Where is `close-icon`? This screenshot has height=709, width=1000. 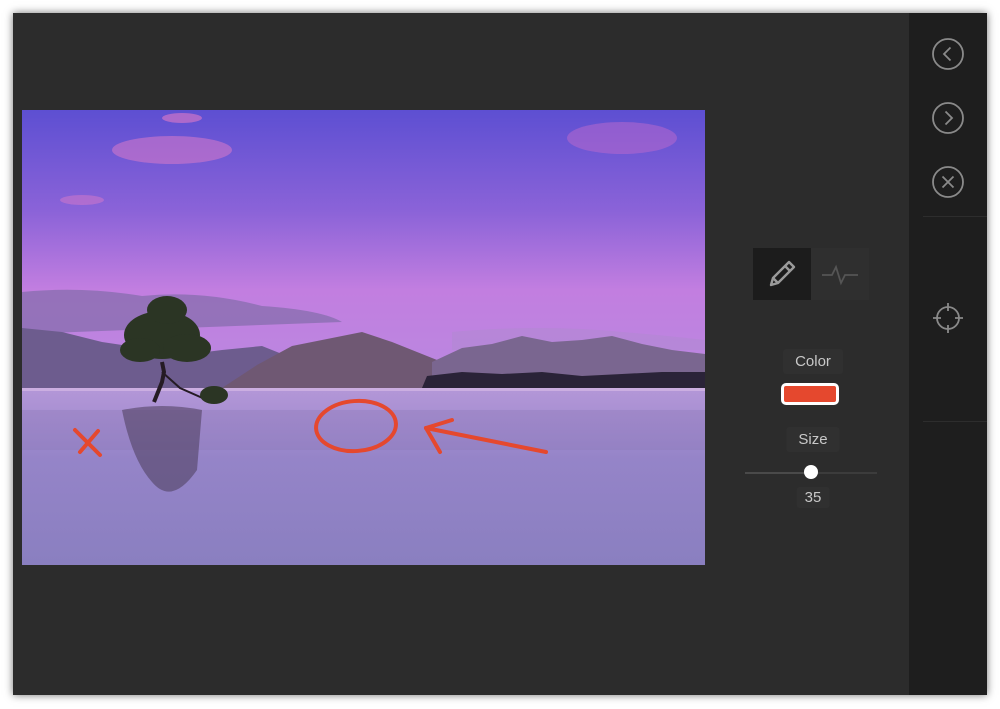 close-icon is located at coordinates (948, 182).